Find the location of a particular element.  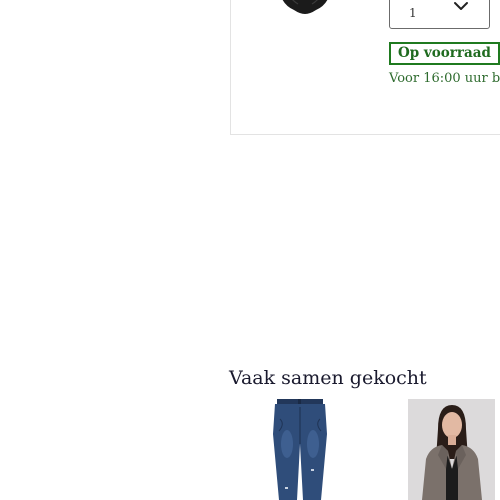

section-title: Vaak samen gekocht is located at coordinates (328, 378).